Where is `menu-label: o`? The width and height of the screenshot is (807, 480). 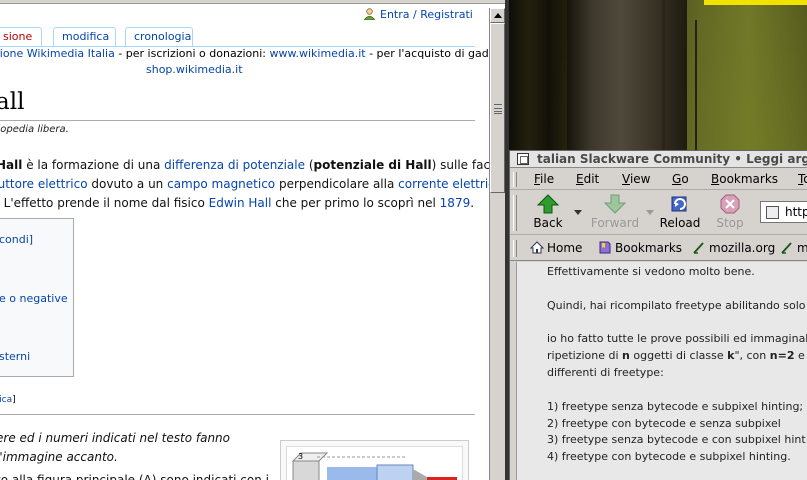
menu-label: o is located at coordinates (805, 179).